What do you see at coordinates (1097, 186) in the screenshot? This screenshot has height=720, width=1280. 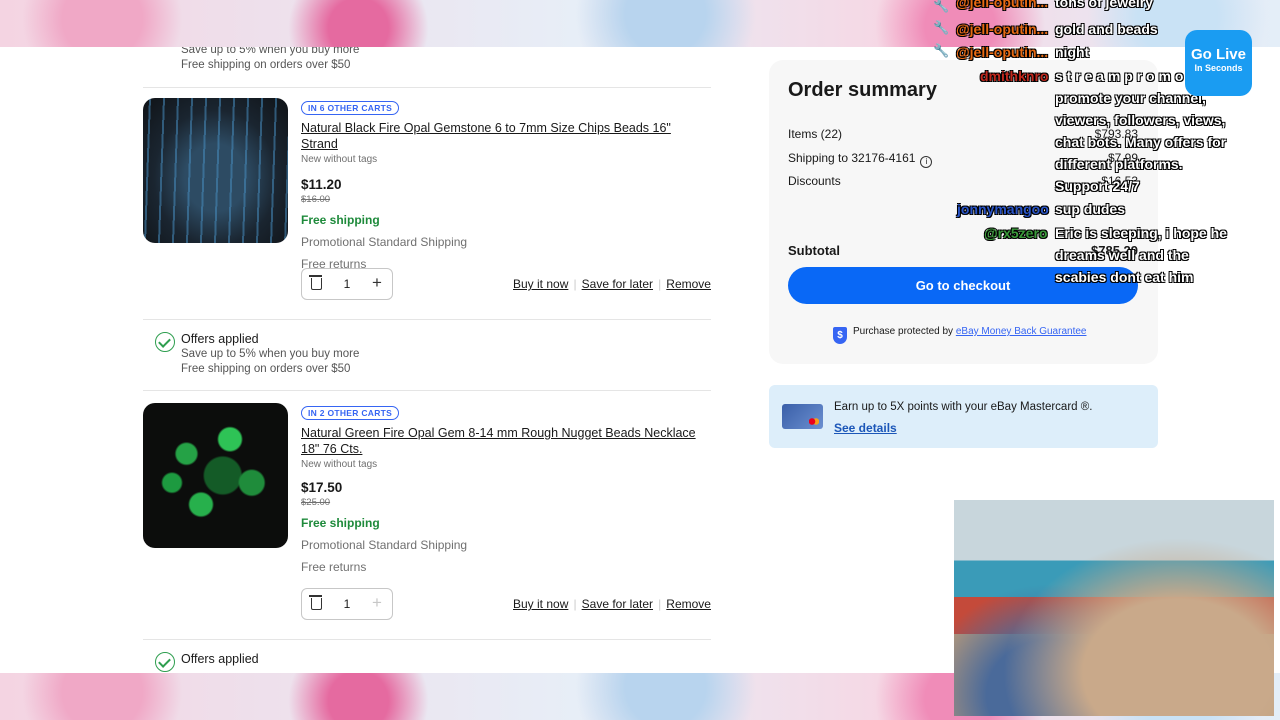 I see `chat-message: Support 24/7` at bounding box center [1097, 186].